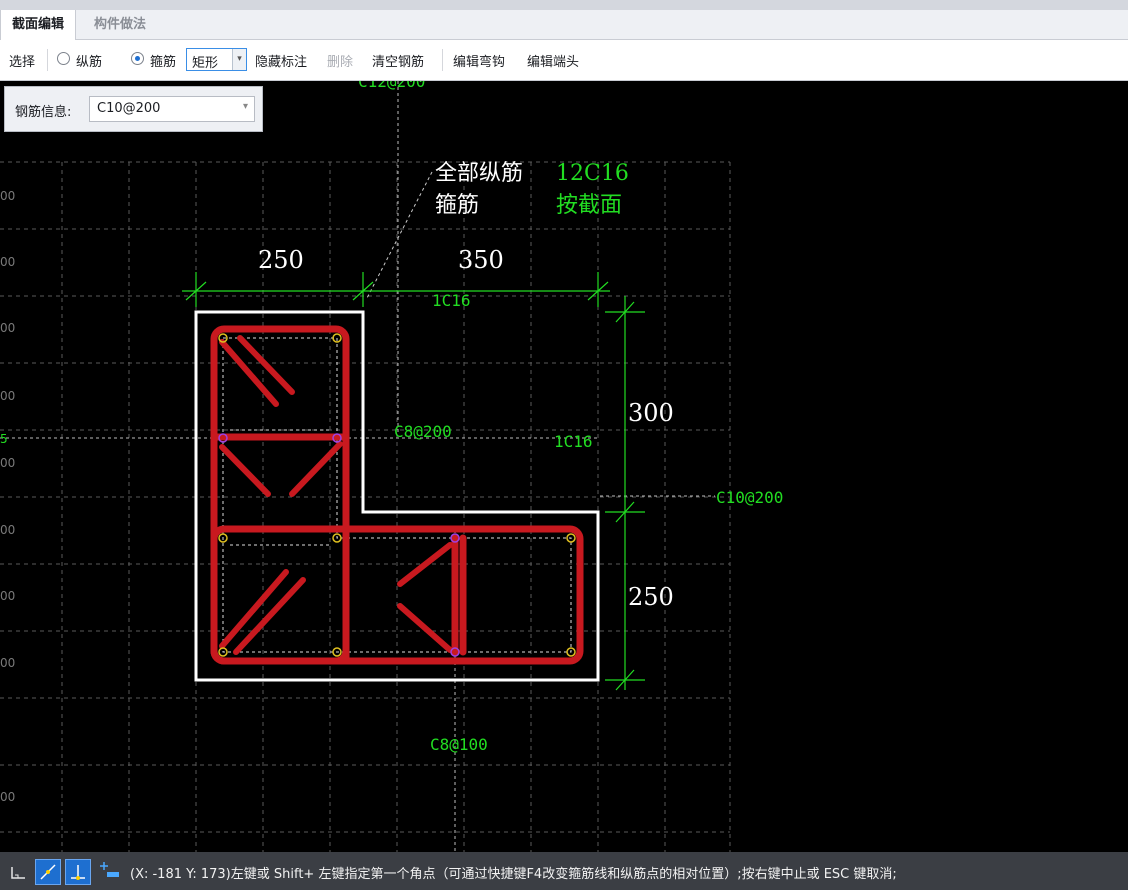 Image resolution: width=1128 pixels, height=890 pixels. Describe the element at coordinates (78, 872) in the screenshot. I see `perpendicular-icon` at that location.